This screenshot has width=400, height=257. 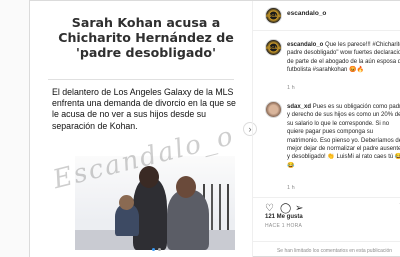 I want to click on caption-username: escandalo_o, so click(x=305, y=45).